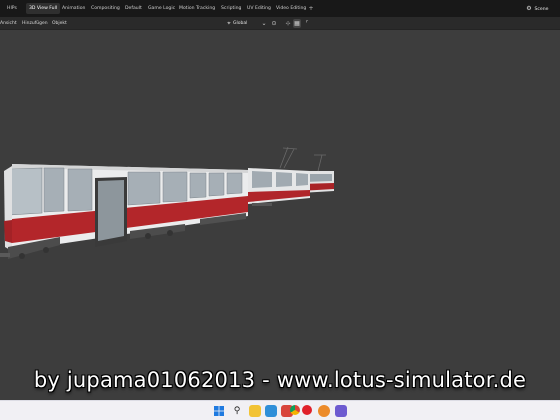 The width and height of the screenshot is (560, 420). I want to click on menu-hinzufuegen: Hinzufügen, so click(35, 23).